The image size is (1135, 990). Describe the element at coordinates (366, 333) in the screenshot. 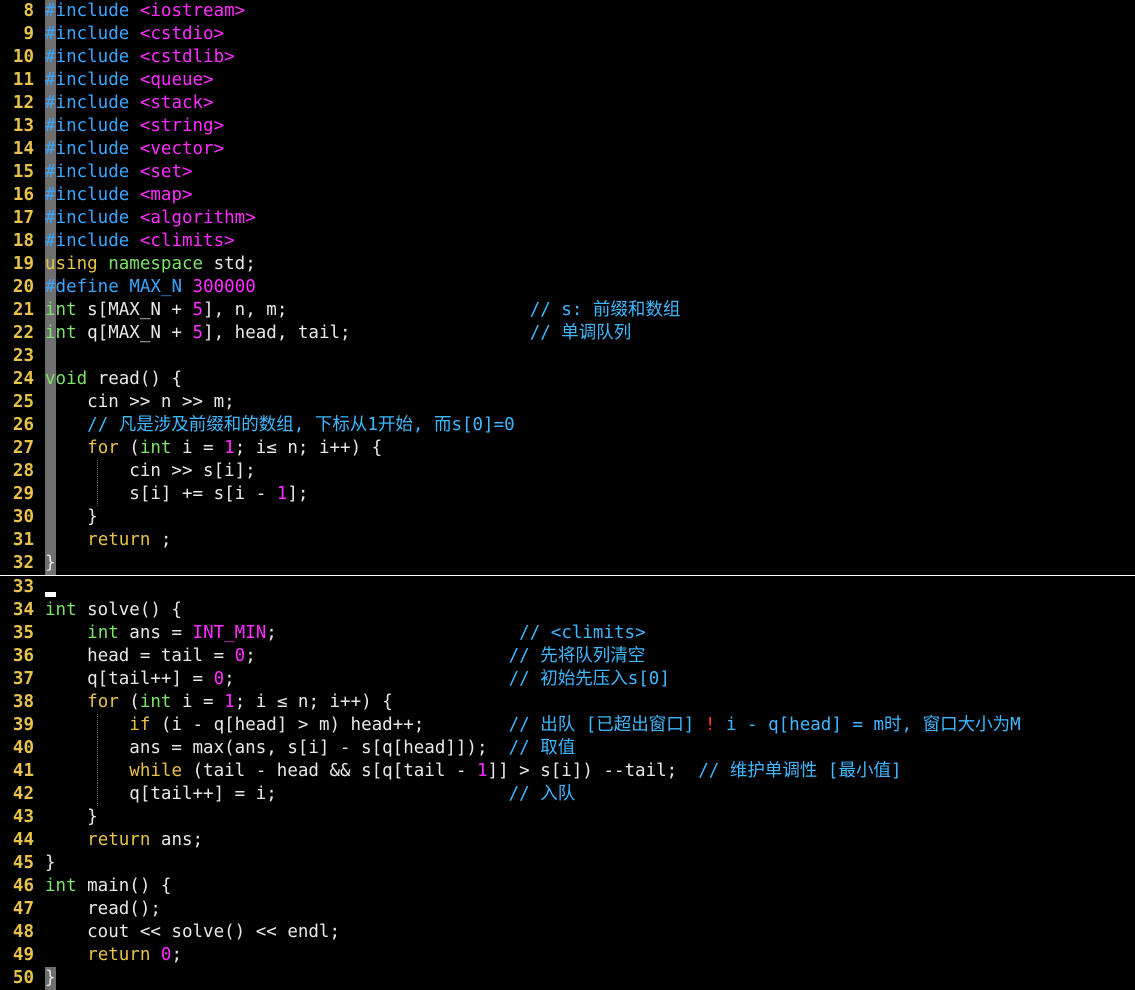

I see `code-token: ], head, tail;` at that location.